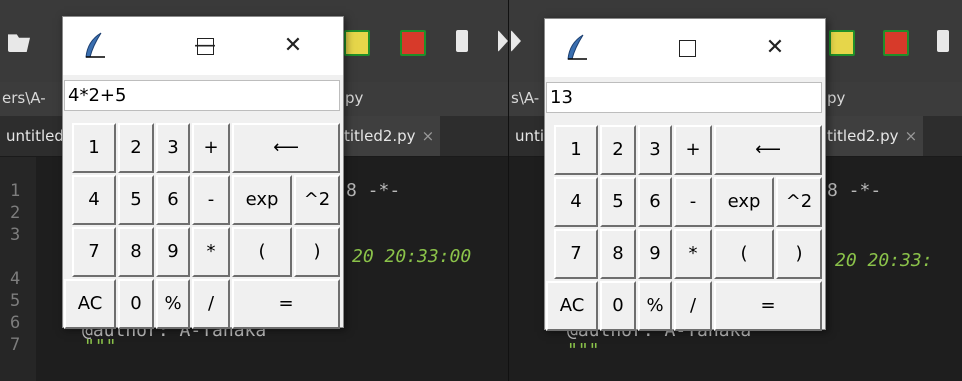  What do you see at coordinates (24, 98) in the screenshot?
I see `path-text: ers\A-` at bounding box center [24, 98].